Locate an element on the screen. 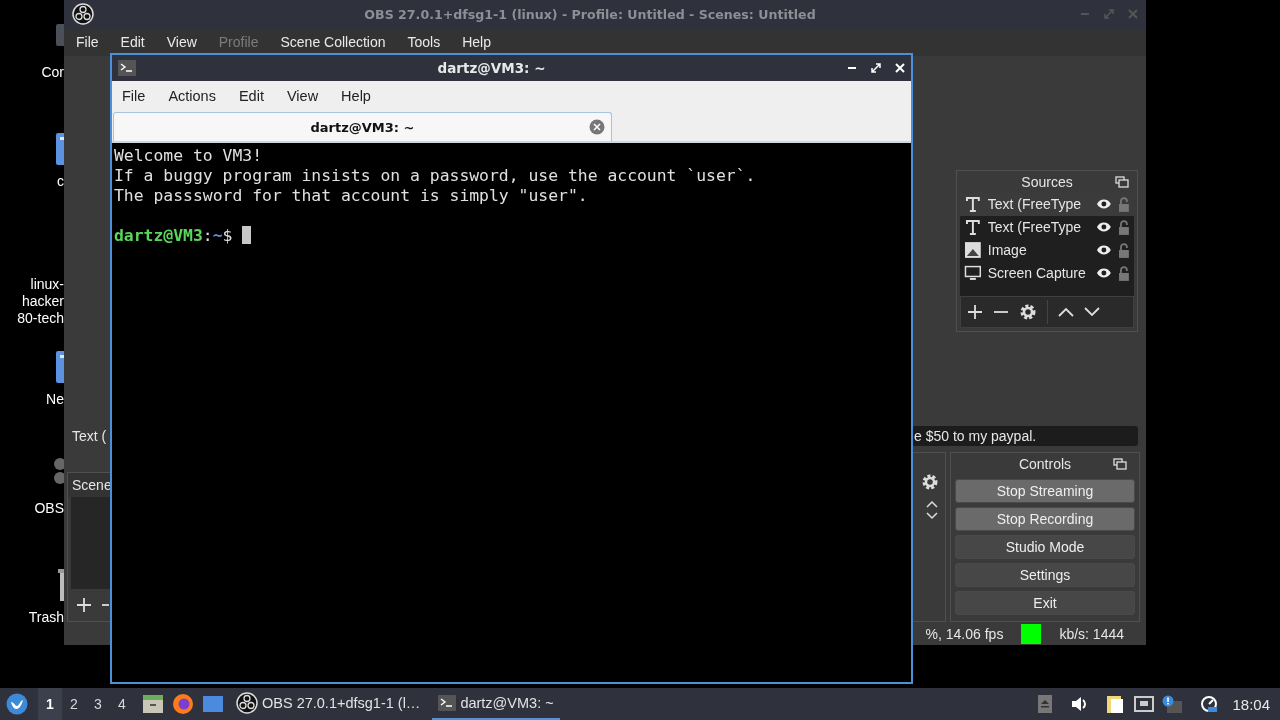  clock: 18:04 is located at coordinates (1251, 704).